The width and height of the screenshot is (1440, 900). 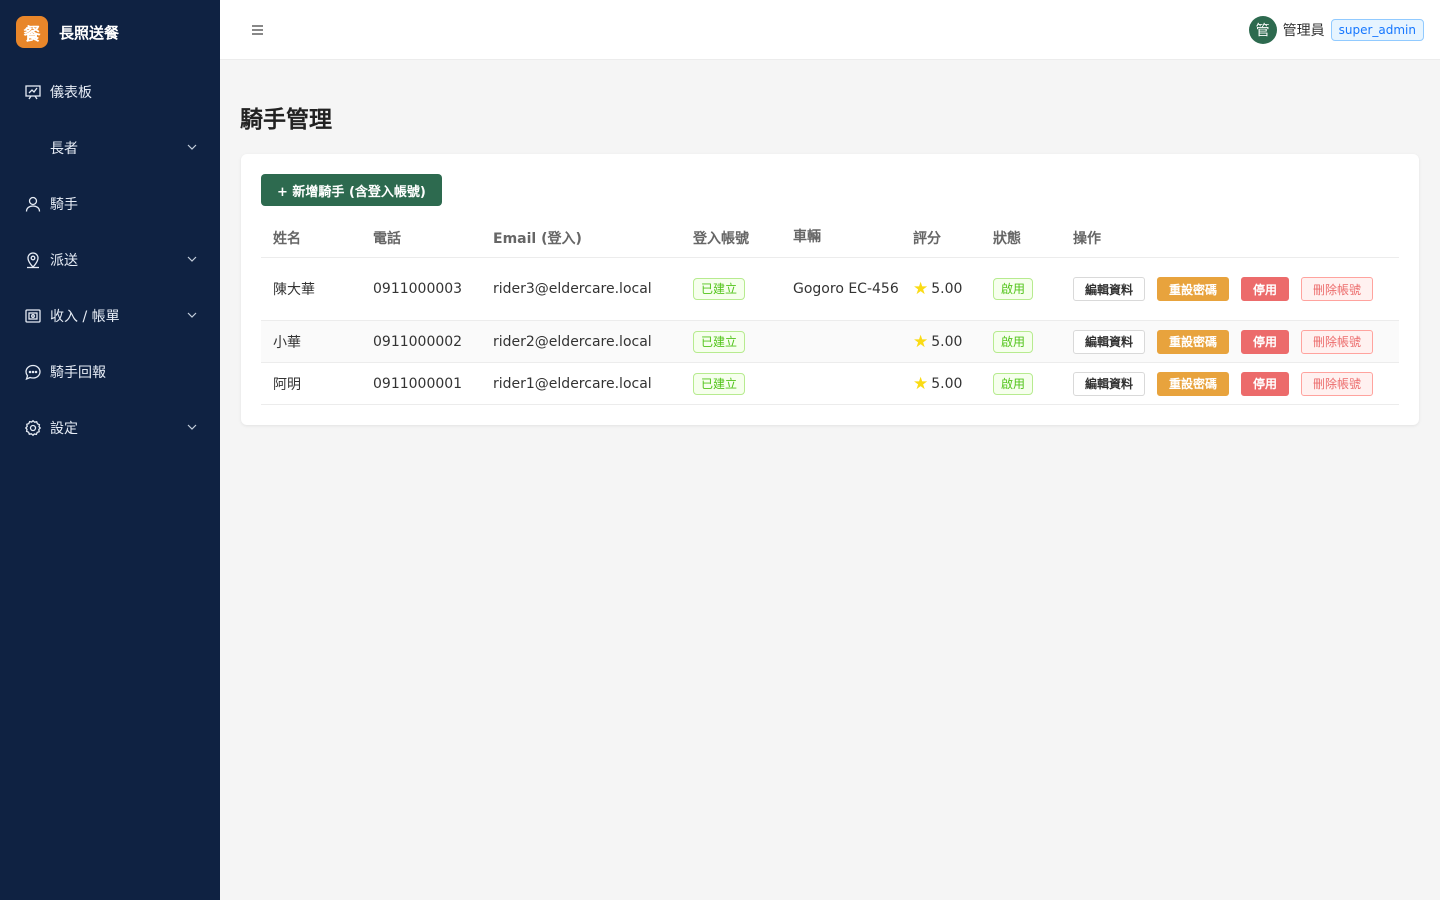 What do you see at coordinates (33, 204) in the screenshot?
I see `user-icon` at bounding box center [33, 204].